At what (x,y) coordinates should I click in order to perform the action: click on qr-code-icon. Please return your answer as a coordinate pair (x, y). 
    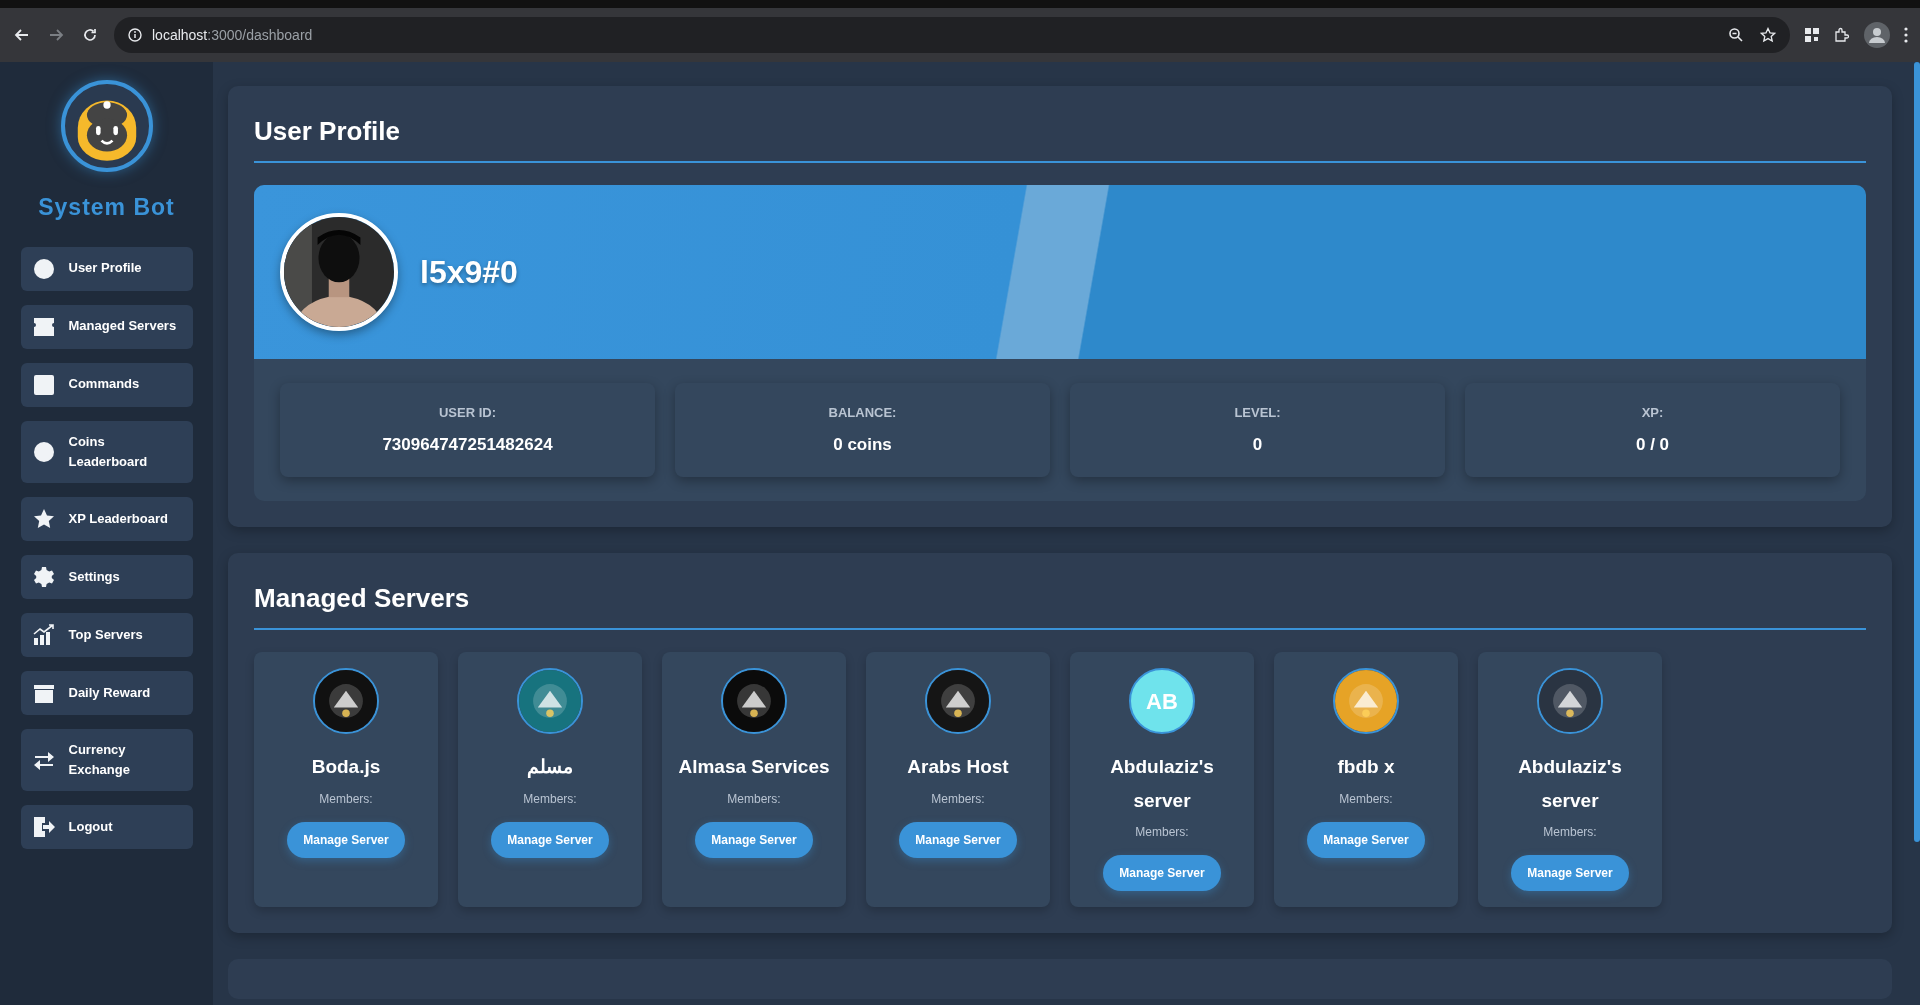
    Looking at the image, I should click on (1812, 35).